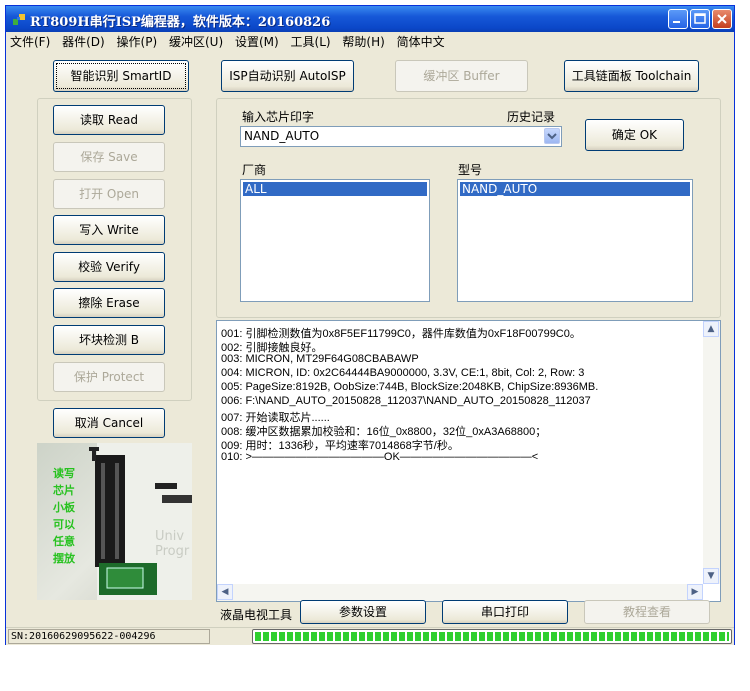 The image size is (750, 691). I want to click on params-button: 参数设置, so click(363, 612).